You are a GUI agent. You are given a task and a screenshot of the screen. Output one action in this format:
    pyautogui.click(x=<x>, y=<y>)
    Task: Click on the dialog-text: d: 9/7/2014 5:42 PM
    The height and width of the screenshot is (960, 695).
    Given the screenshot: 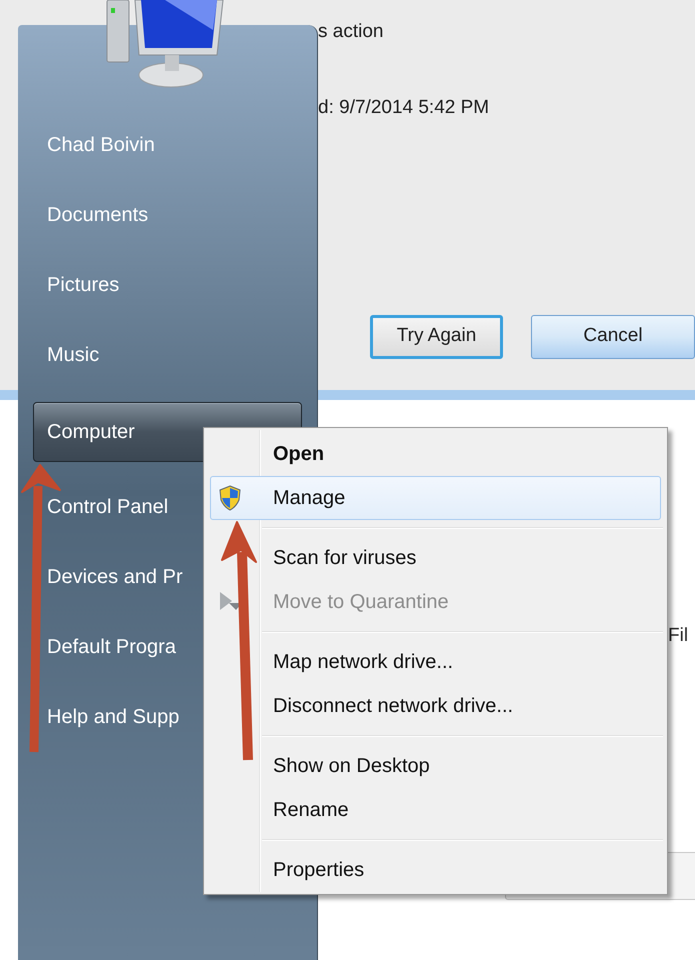 What is the action you would take?
    pyautogui.click(x=404, y=108)
    